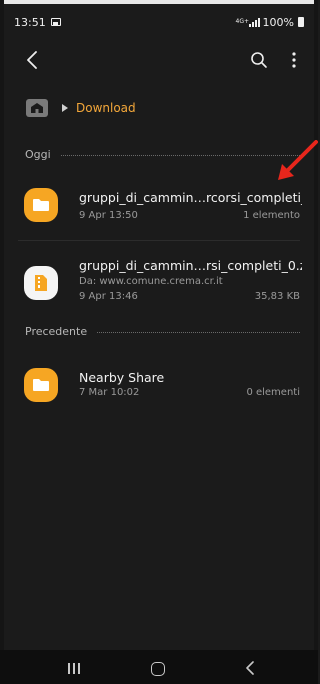  I want to click on file-size: 35,83 KB, so click(277, 296).